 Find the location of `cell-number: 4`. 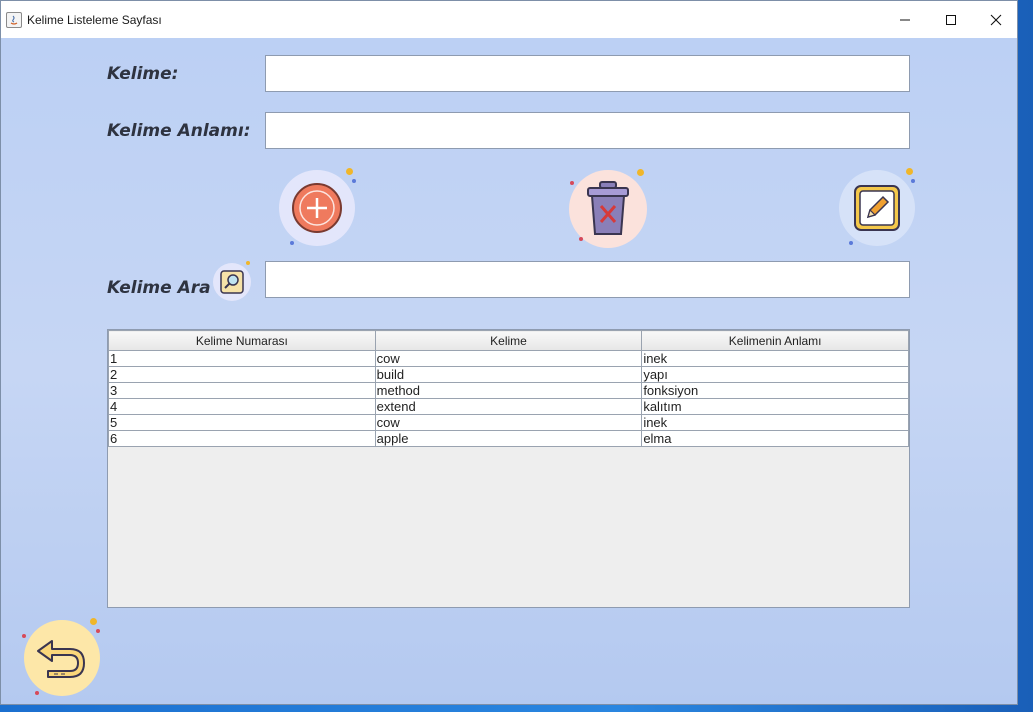

cell-number: 4 is located at coordinates (242, 406).